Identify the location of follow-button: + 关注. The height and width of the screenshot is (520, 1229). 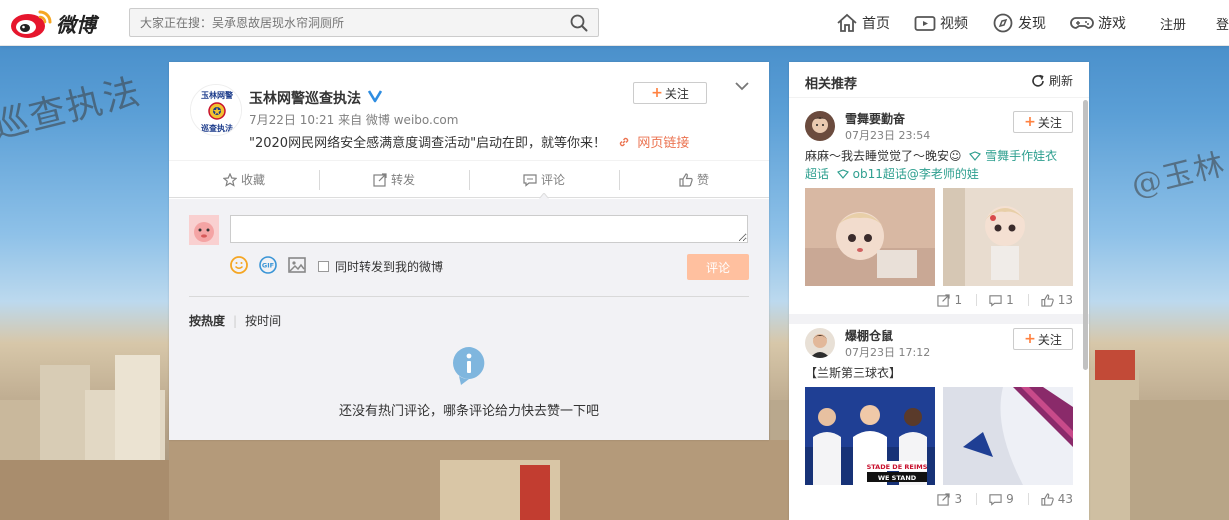
(670, 93).